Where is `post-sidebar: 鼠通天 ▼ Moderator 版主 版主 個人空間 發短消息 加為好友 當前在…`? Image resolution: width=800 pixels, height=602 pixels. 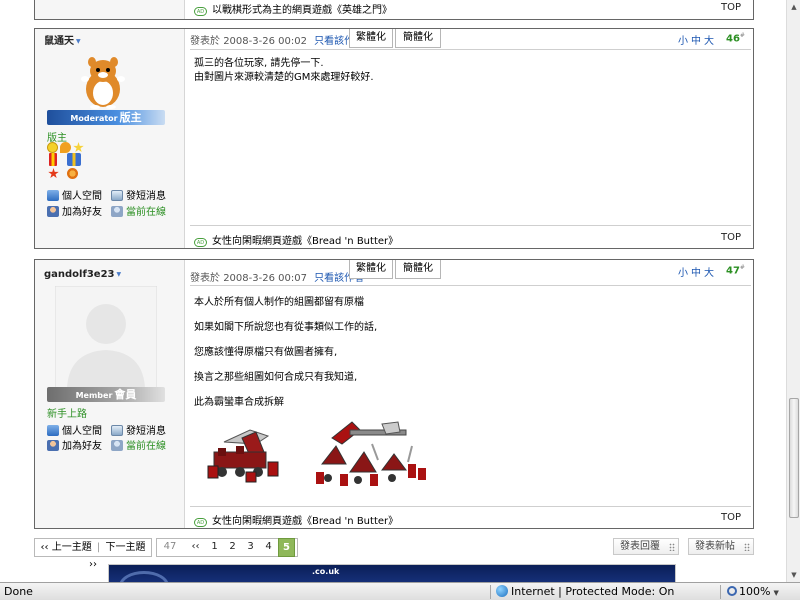 post-sidebar: 鼠通天 ▼ Moderator 版主 版主 個人空間 發短消息 加為好友 當前在… is located at coordinates (110, 138).